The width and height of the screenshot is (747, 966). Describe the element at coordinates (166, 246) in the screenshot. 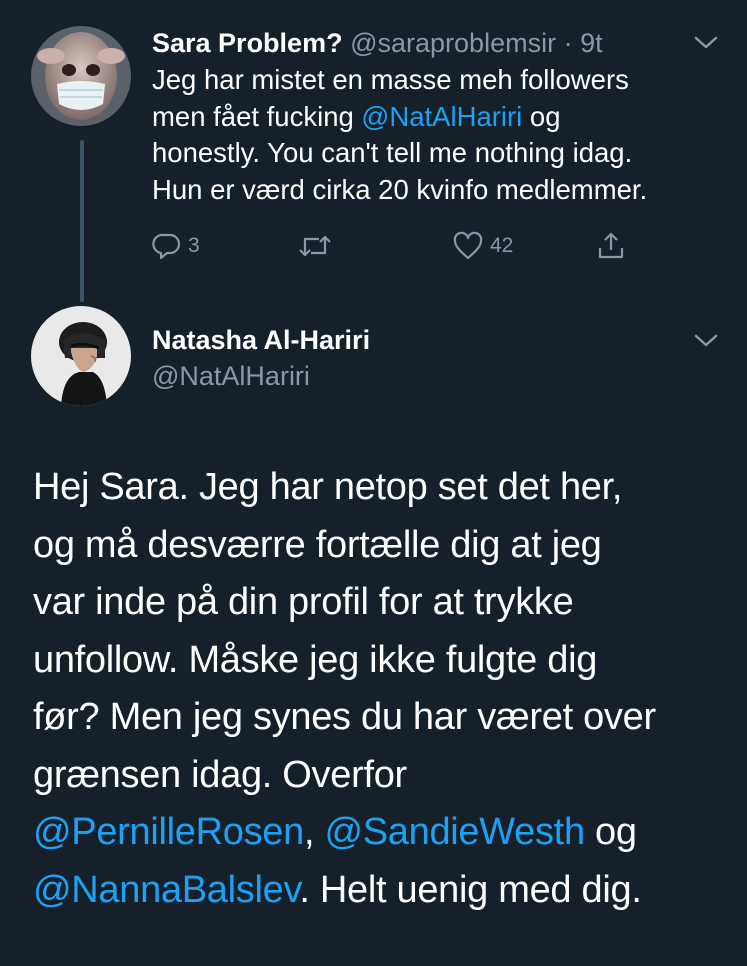

I see `reply-icon` at that location.